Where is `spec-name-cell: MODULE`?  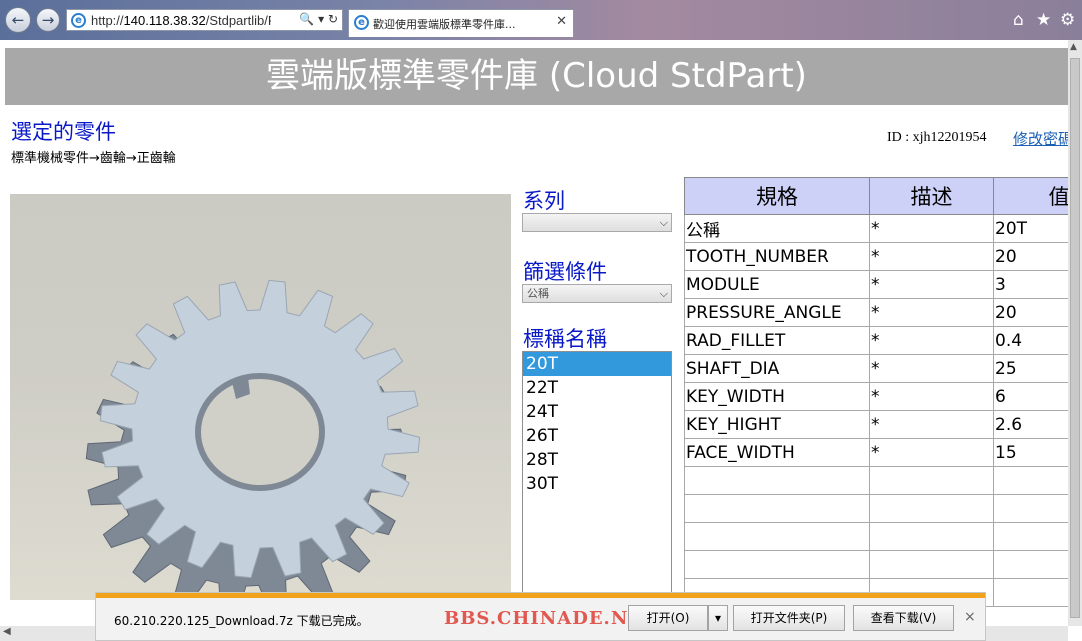 spec-name-cell: MODULE is located at coordinates (777, 284).